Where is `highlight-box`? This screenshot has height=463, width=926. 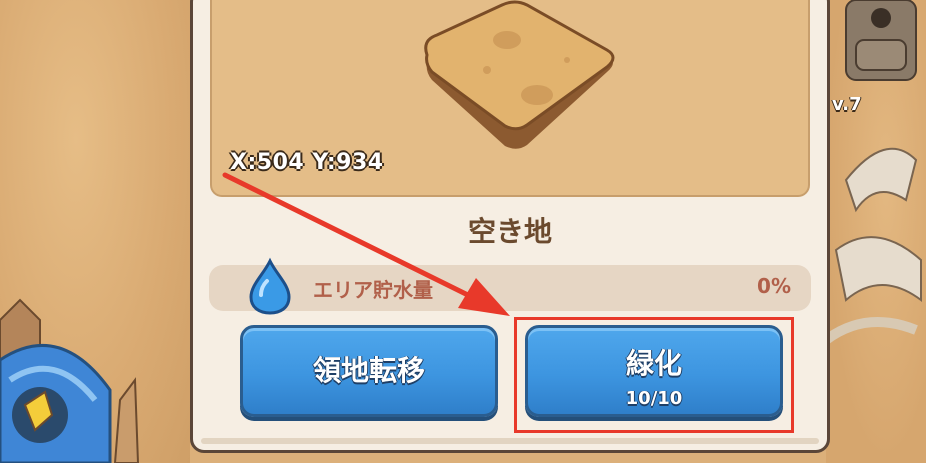 highlight-box is located at coordinates (654, 375).